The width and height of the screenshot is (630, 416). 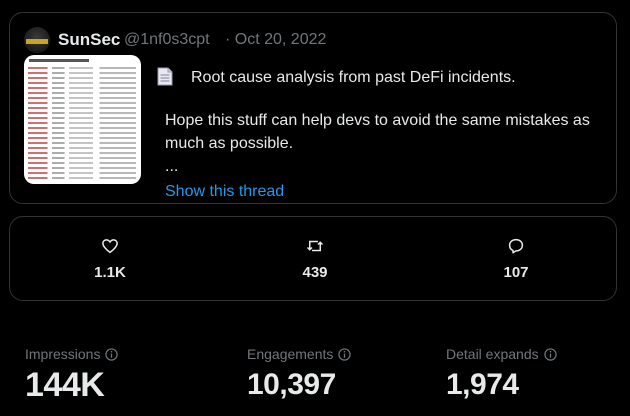 What do you see at coordinates (167, 40) in the screenshot?
I see `author-handle: @1nf0s3cpt` at bounding box center [167, 40].